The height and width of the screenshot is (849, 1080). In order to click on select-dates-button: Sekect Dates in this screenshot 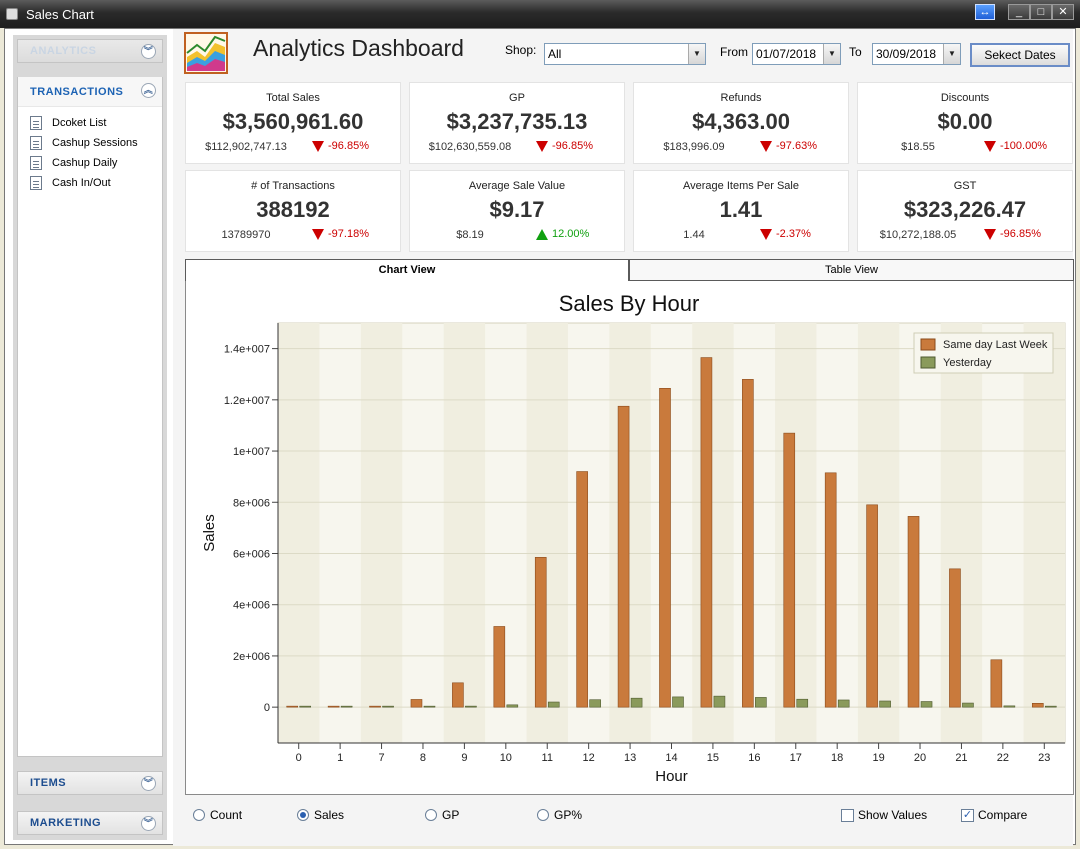, I will do `click(1020, 55)`.